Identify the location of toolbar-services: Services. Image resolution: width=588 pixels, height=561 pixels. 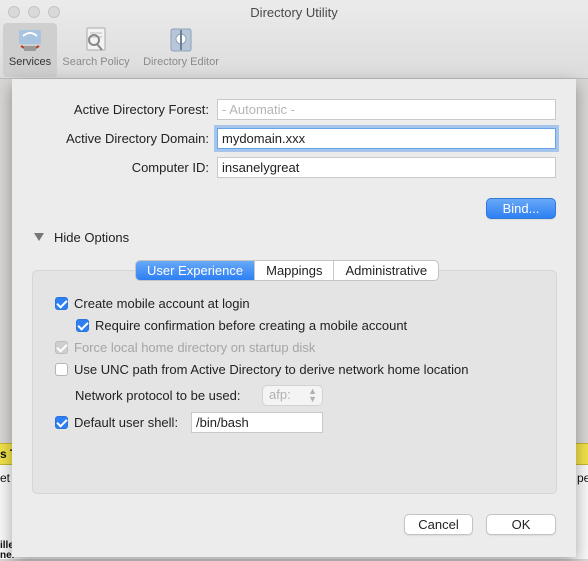
(30, 50).